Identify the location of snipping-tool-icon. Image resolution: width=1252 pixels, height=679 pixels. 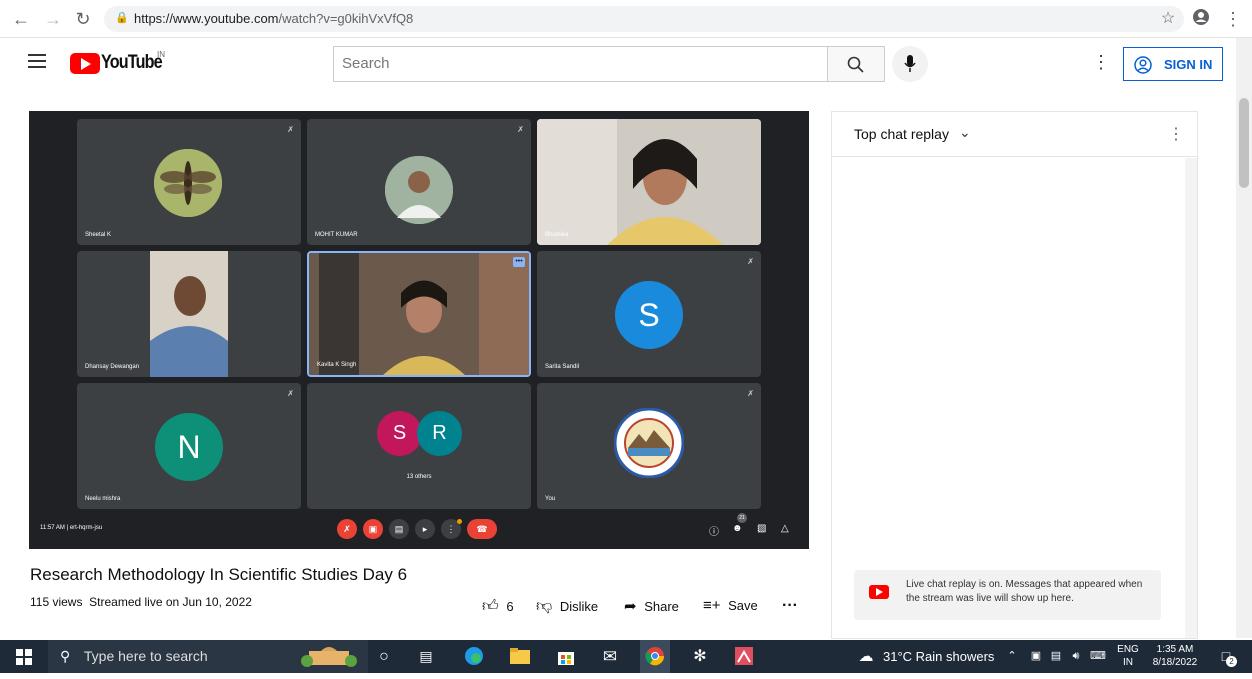
(744, 656).